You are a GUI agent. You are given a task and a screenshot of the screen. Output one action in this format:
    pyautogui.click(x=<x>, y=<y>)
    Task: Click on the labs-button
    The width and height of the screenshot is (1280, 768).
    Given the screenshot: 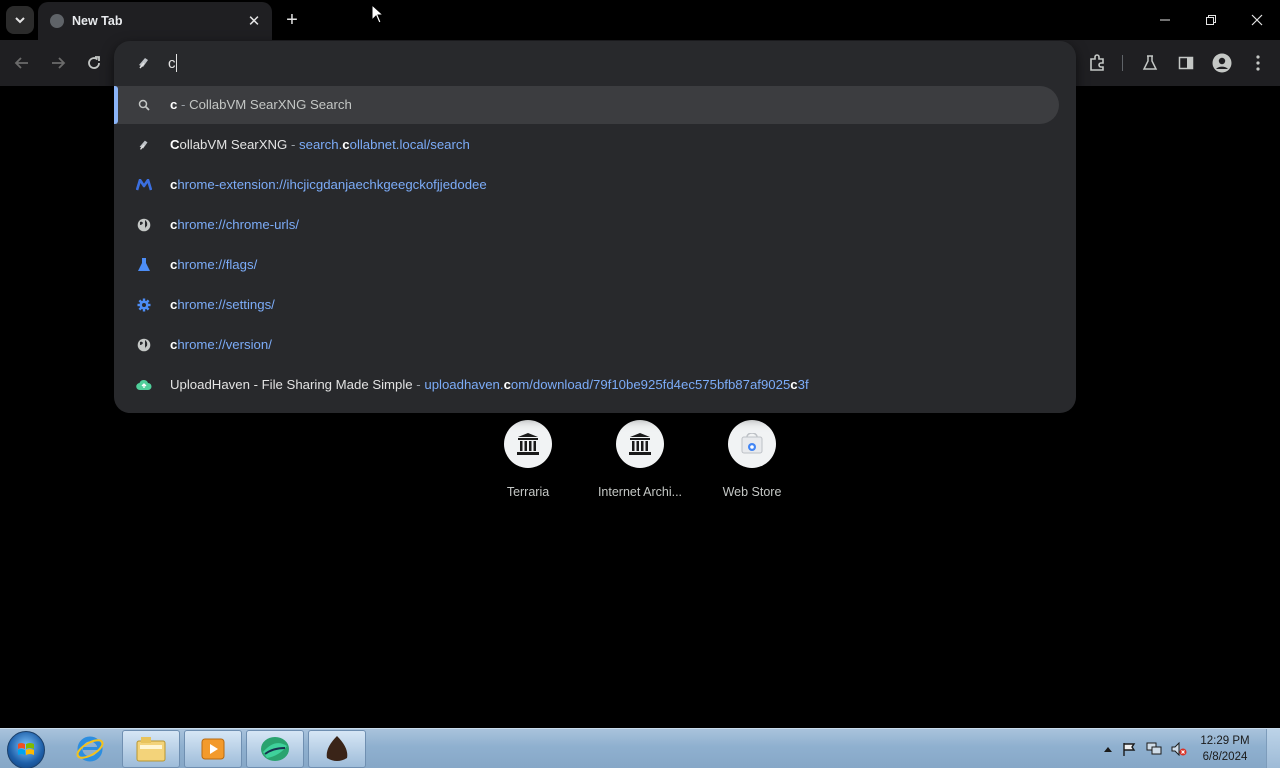 What is the action you would take?
    pyautogui.click(x=1150, y=63)
    